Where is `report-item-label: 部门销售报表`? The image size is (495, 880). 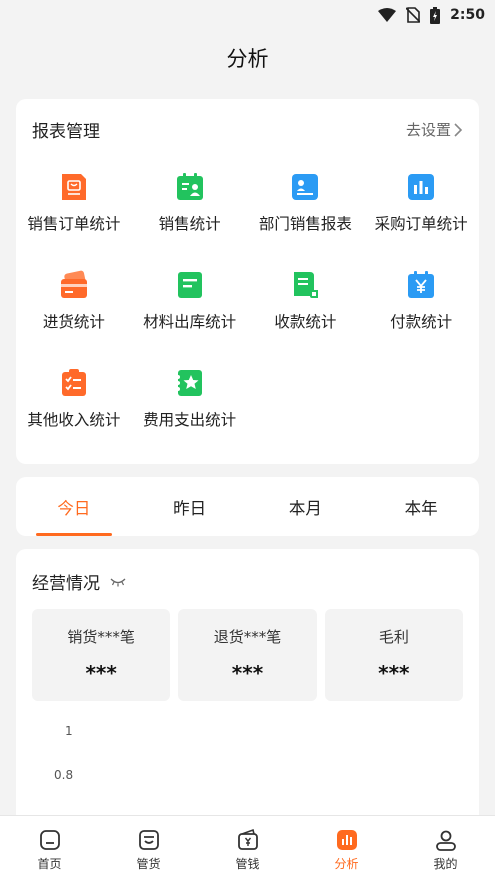
report-item-label: 部门销售报表 is located at coordinates (305, 224).